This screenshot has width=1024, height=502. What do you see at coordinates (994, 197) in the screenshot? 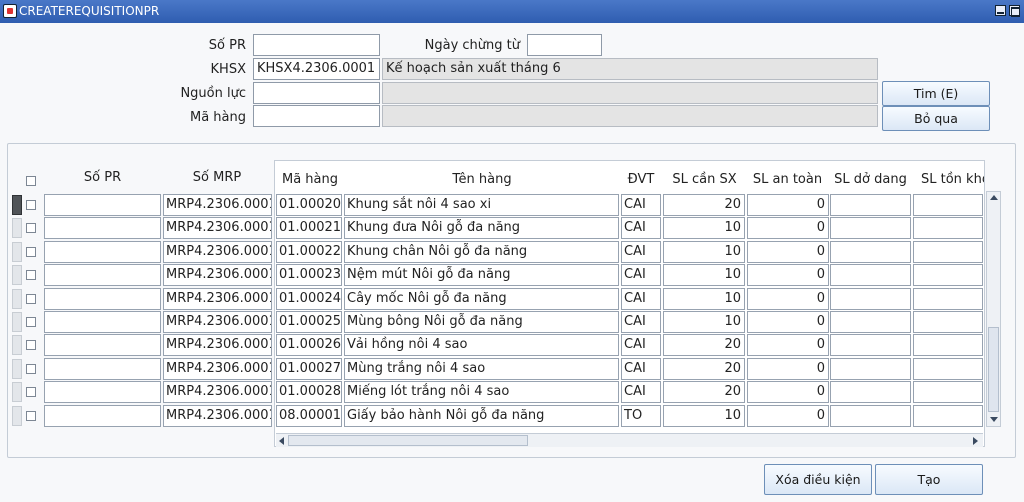
I see `scroll-up-icon` at bounding box center [994, 197].